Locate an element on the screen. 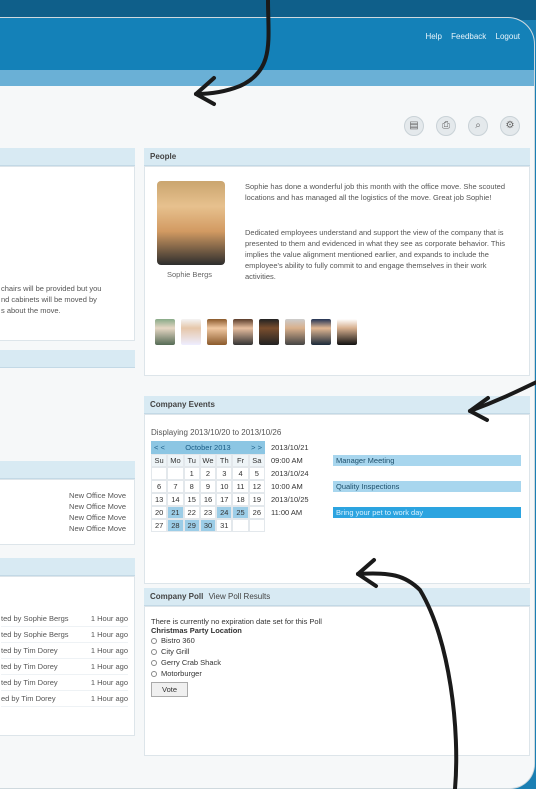 Image resolution: width=536 pixels, height=789 pixels. arrow-top-head is located at coordinates (205, 91).